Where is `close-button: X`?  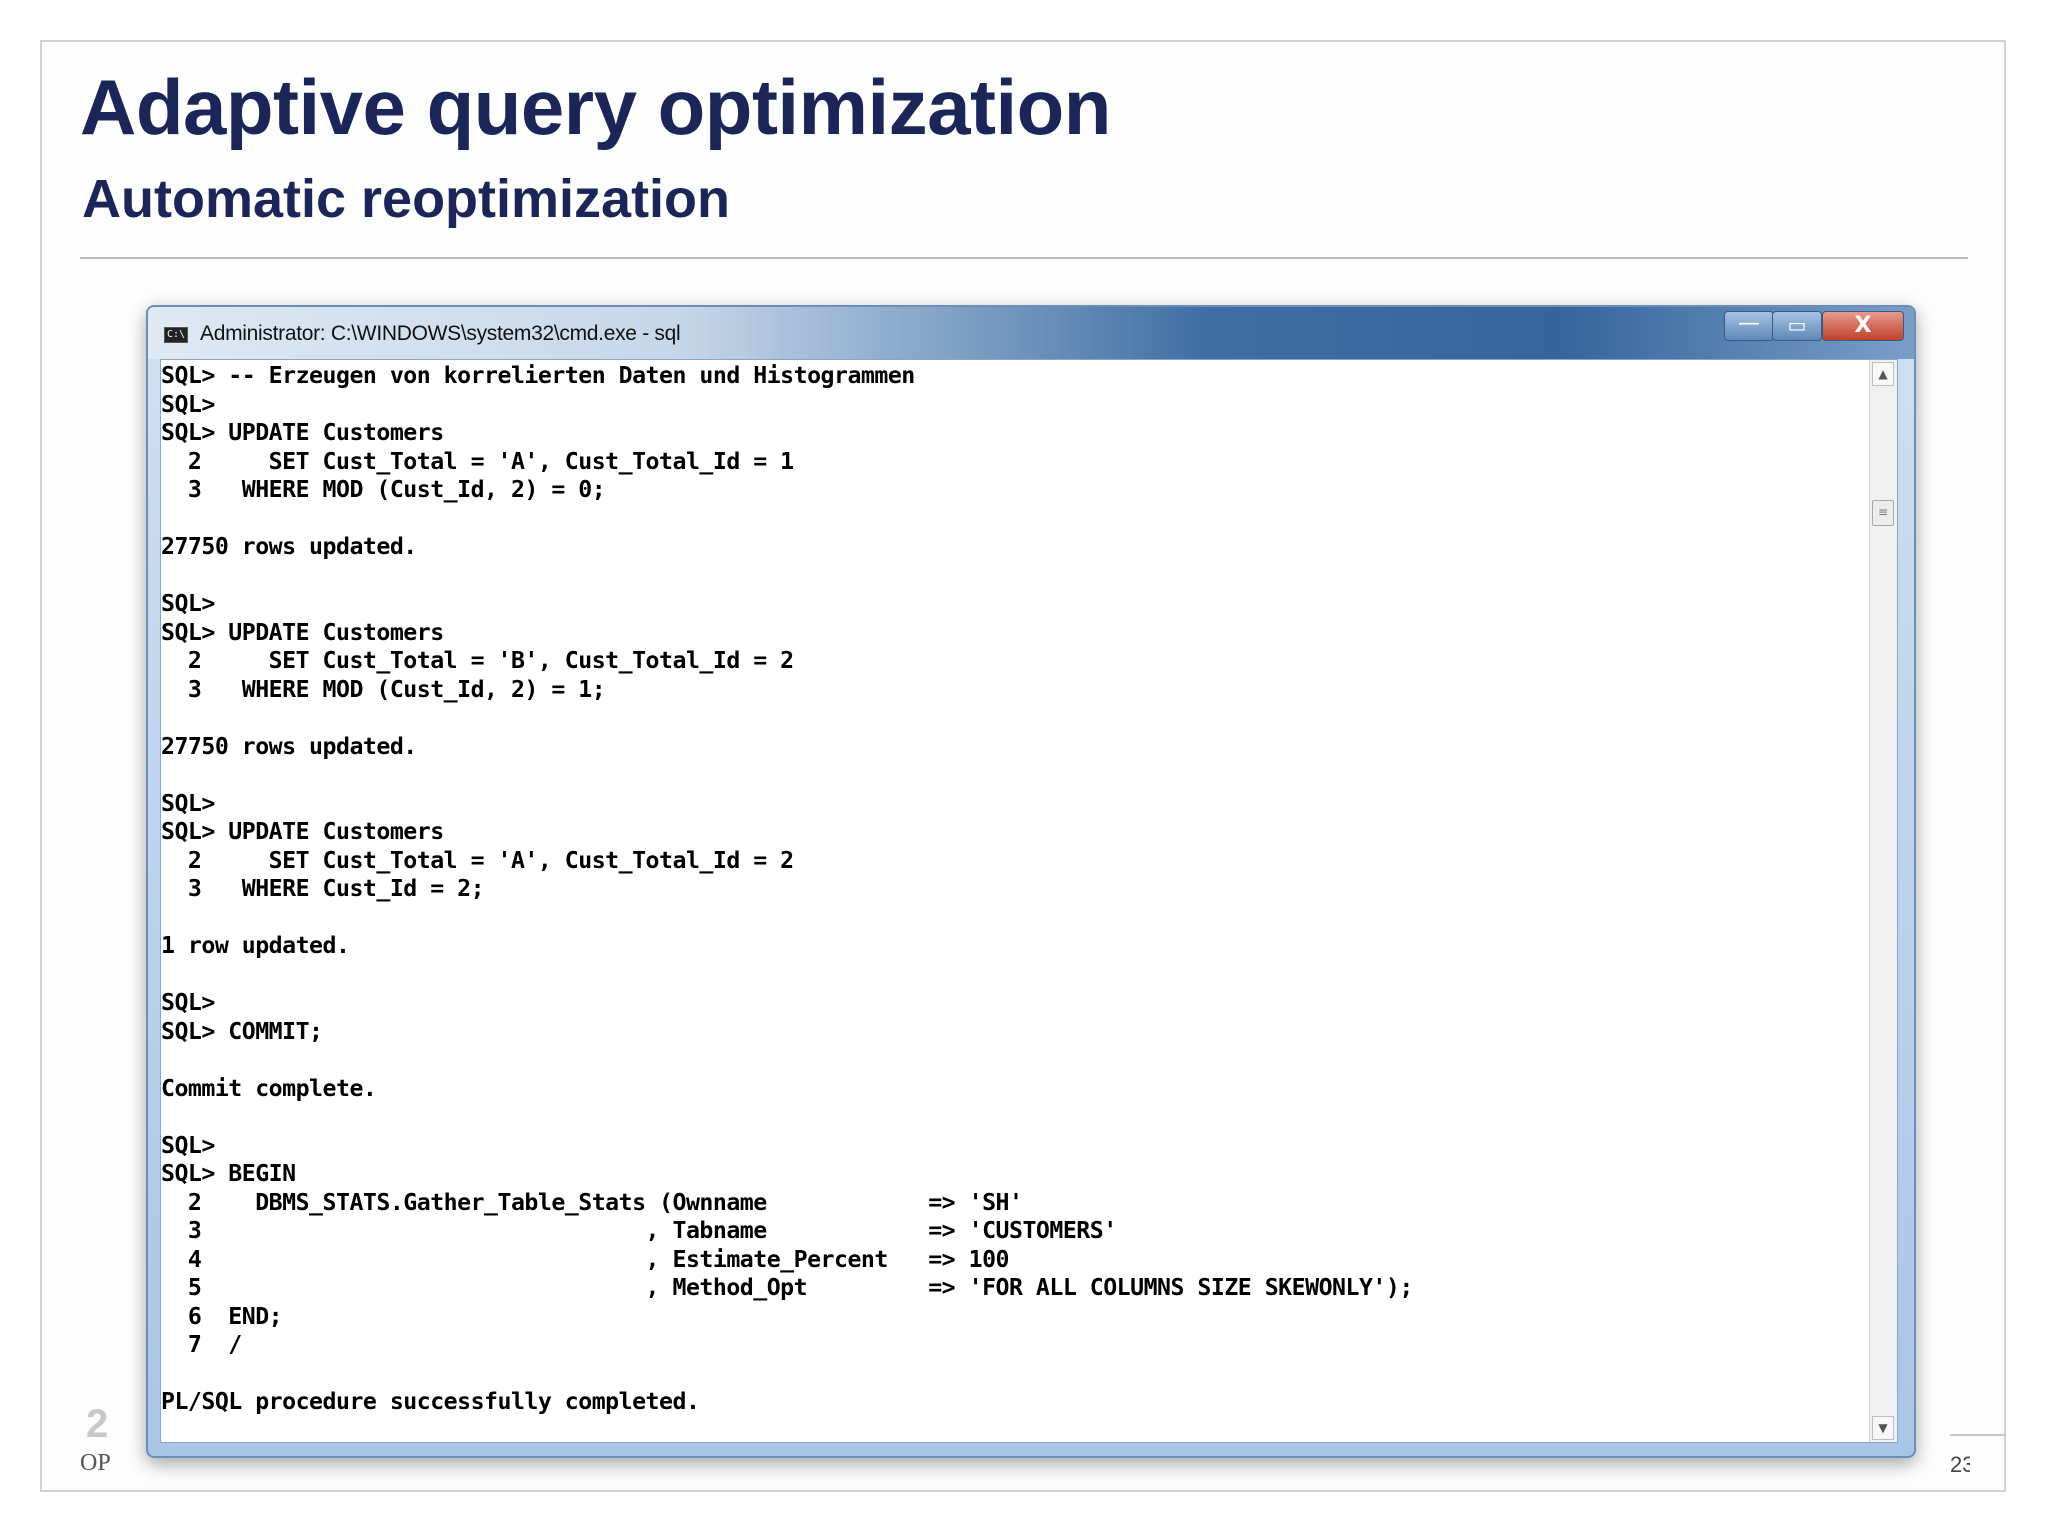
close-button: X is located at coordinates (1863, 326).